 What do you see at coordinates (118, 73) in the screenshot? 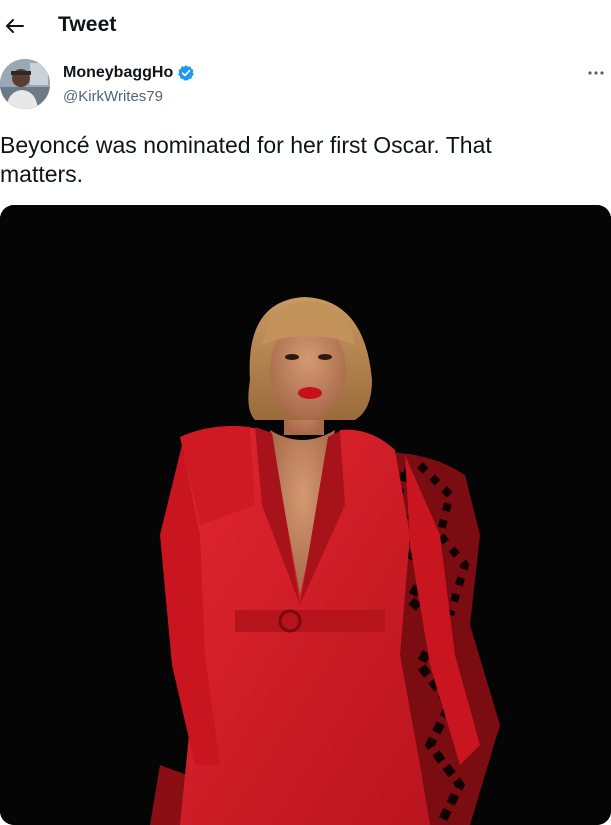
I see `display-name: MoneybaggHo` at bounding box center [118, 73].